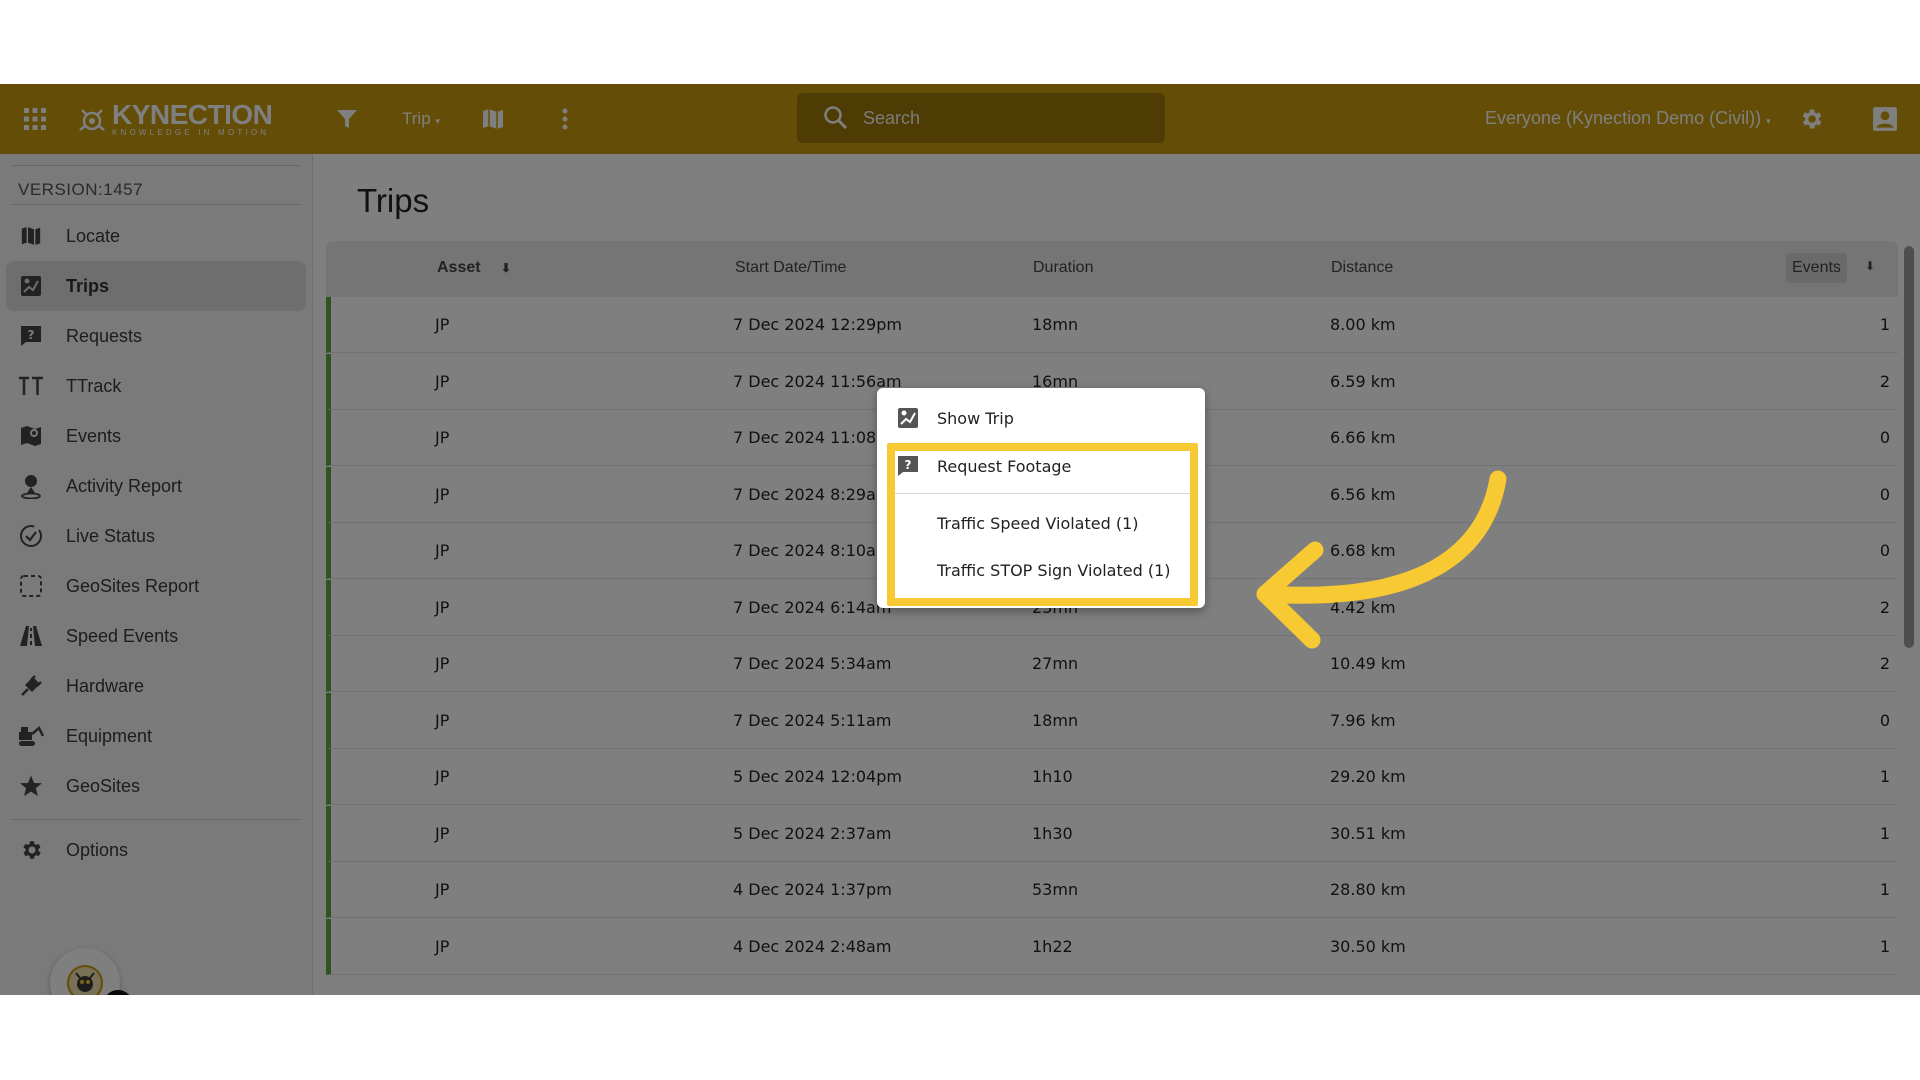  I want to click on trip-map-icon, so click(908, 418).